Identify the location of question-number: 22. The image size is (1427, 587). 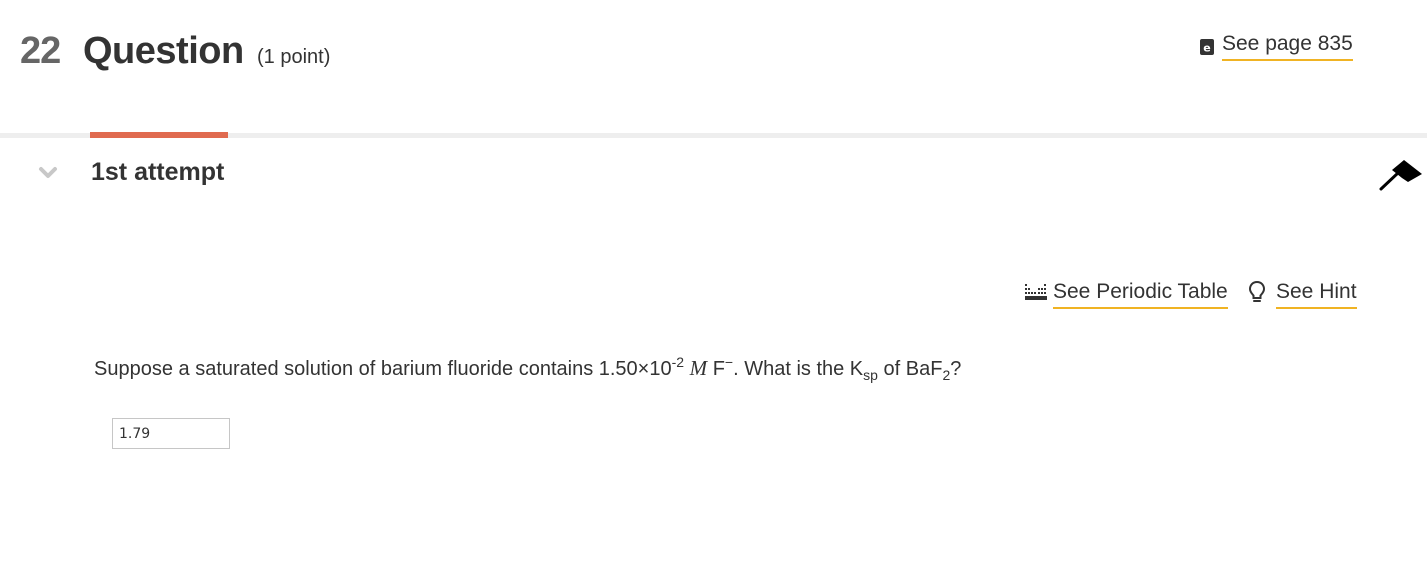
(40, 51).